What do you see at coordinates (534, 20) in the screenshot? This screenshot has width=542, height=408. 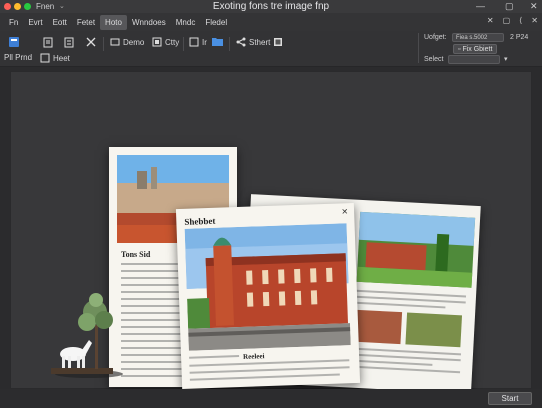 I see `dismiss-icon: ✕` at bounding box center [534, 20].